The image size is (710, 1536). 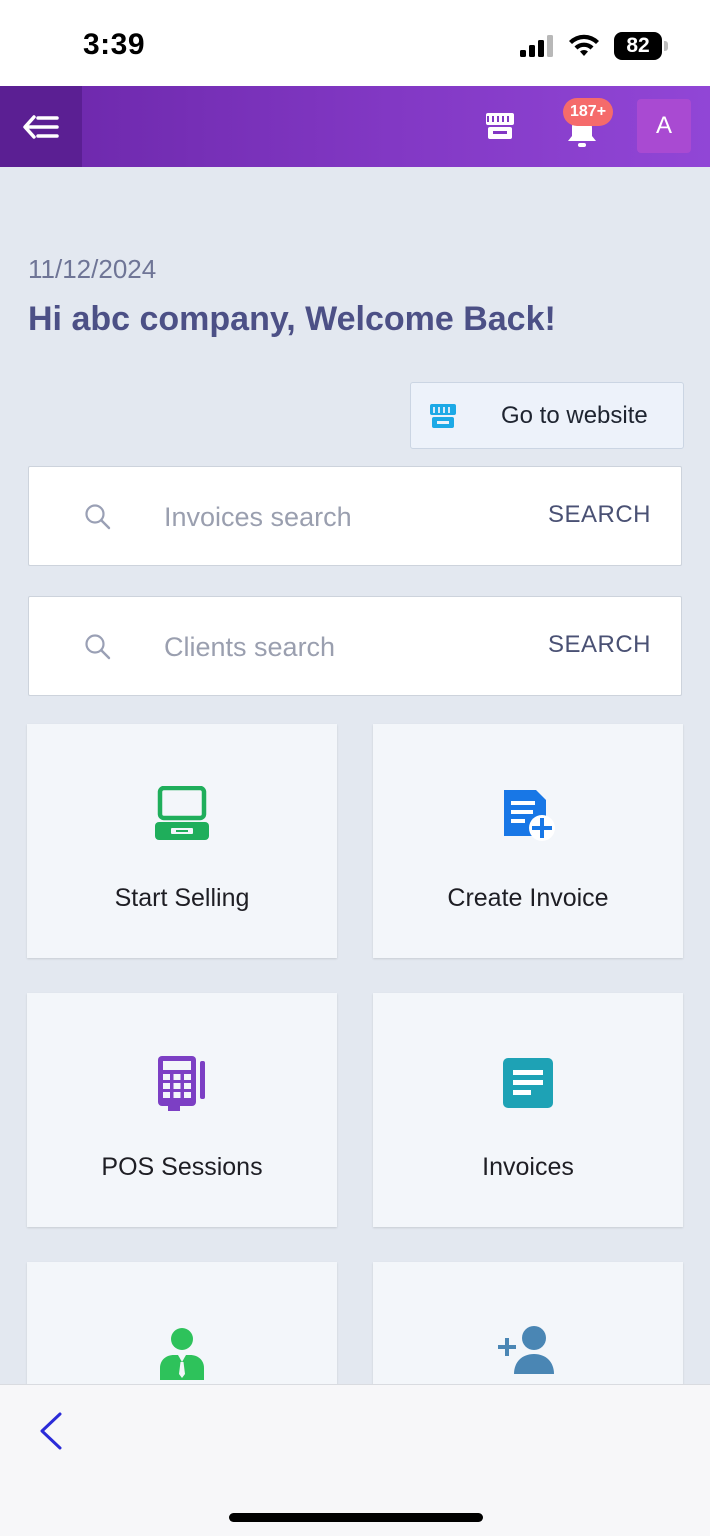 What do you see at coordinates (599, 645) in the screenshot?
I see `clients-search-button: SEARCH` at bounding box center [599, 645].